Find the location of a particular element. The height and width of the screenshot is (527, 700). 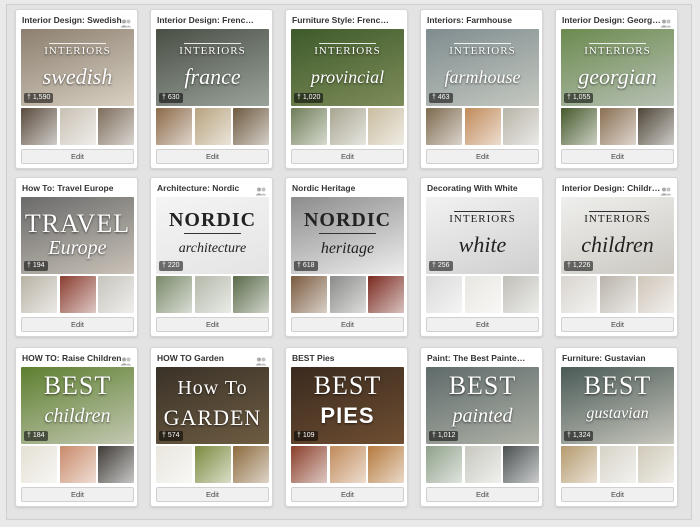

board-cover-image: NORDIC heritage † 618 is located at coordinates (347, 235).